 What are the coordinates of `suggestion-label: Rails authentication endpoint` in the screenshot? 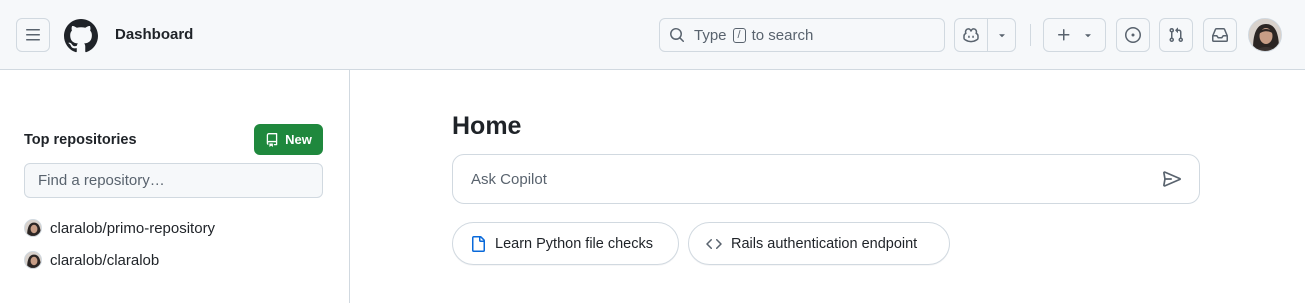 It's located at (824, 243).